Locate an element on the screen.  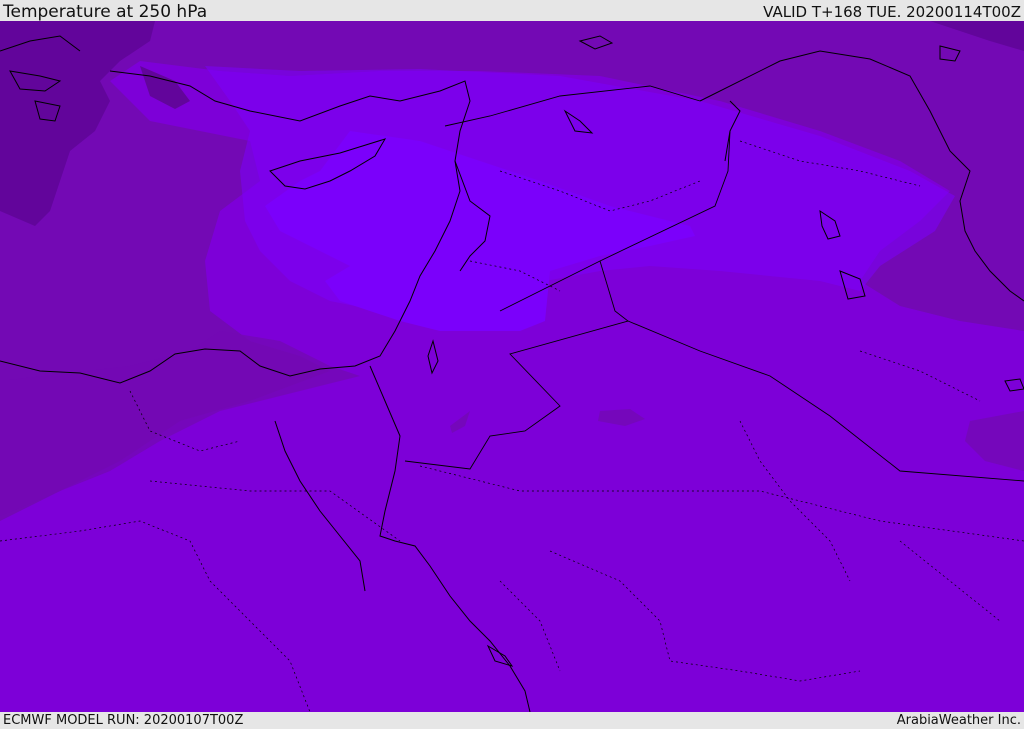
valid-time: VALID T+168 TUE. 20200114T00Z is located at coordinates (892, 12).